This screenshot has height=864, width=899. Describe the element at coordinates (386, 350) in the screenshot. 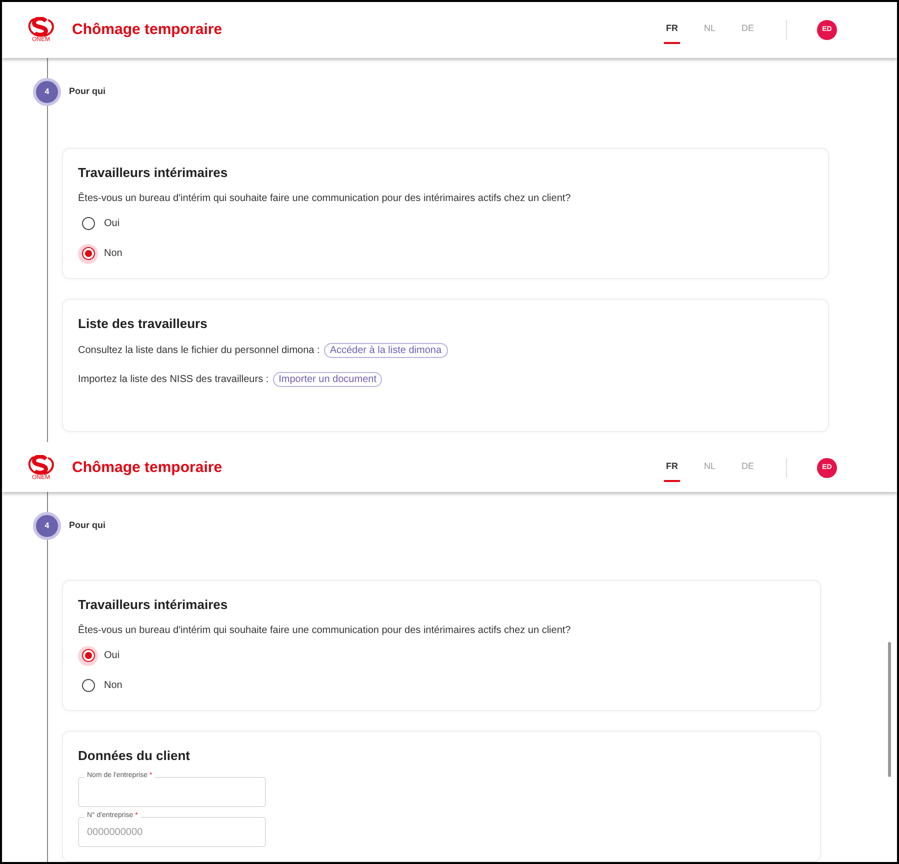

I see `outline-button: Accéder à la liste dimona` at that location.